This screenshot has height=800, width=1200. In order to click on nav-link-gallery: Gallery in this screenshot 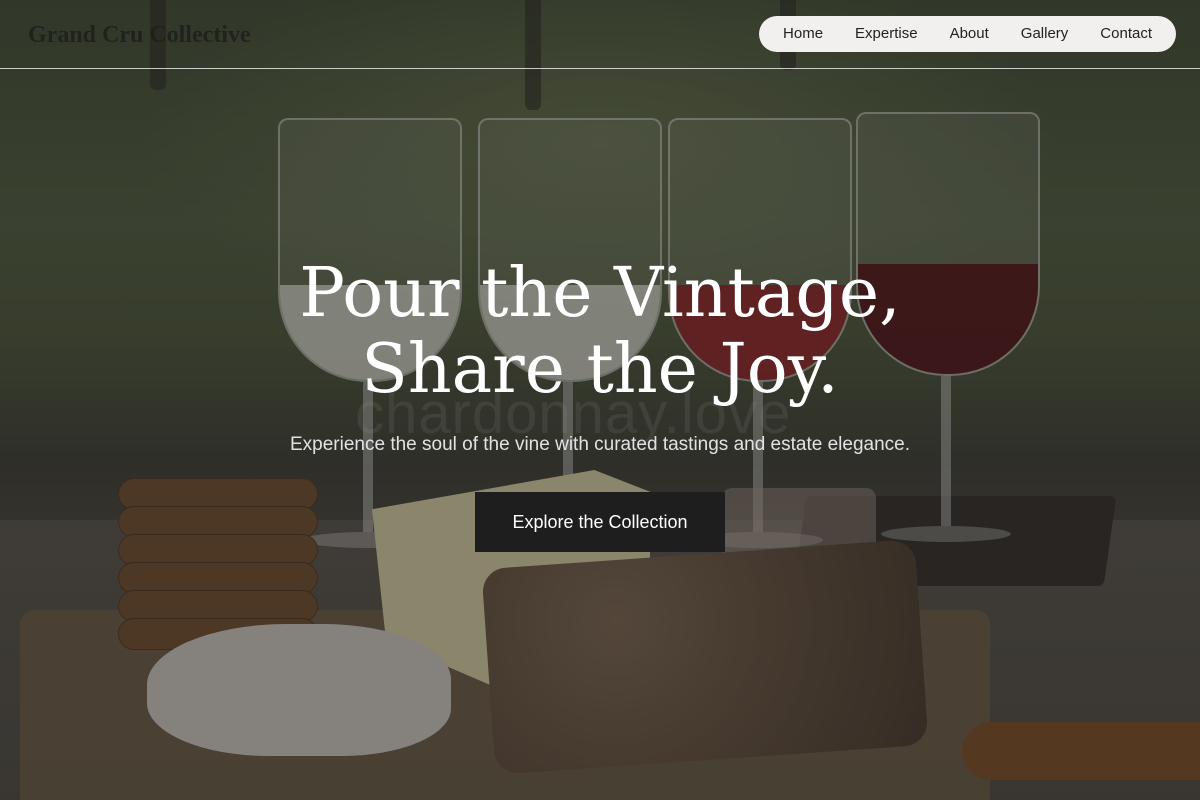, I will do `click(1045, 34)`.